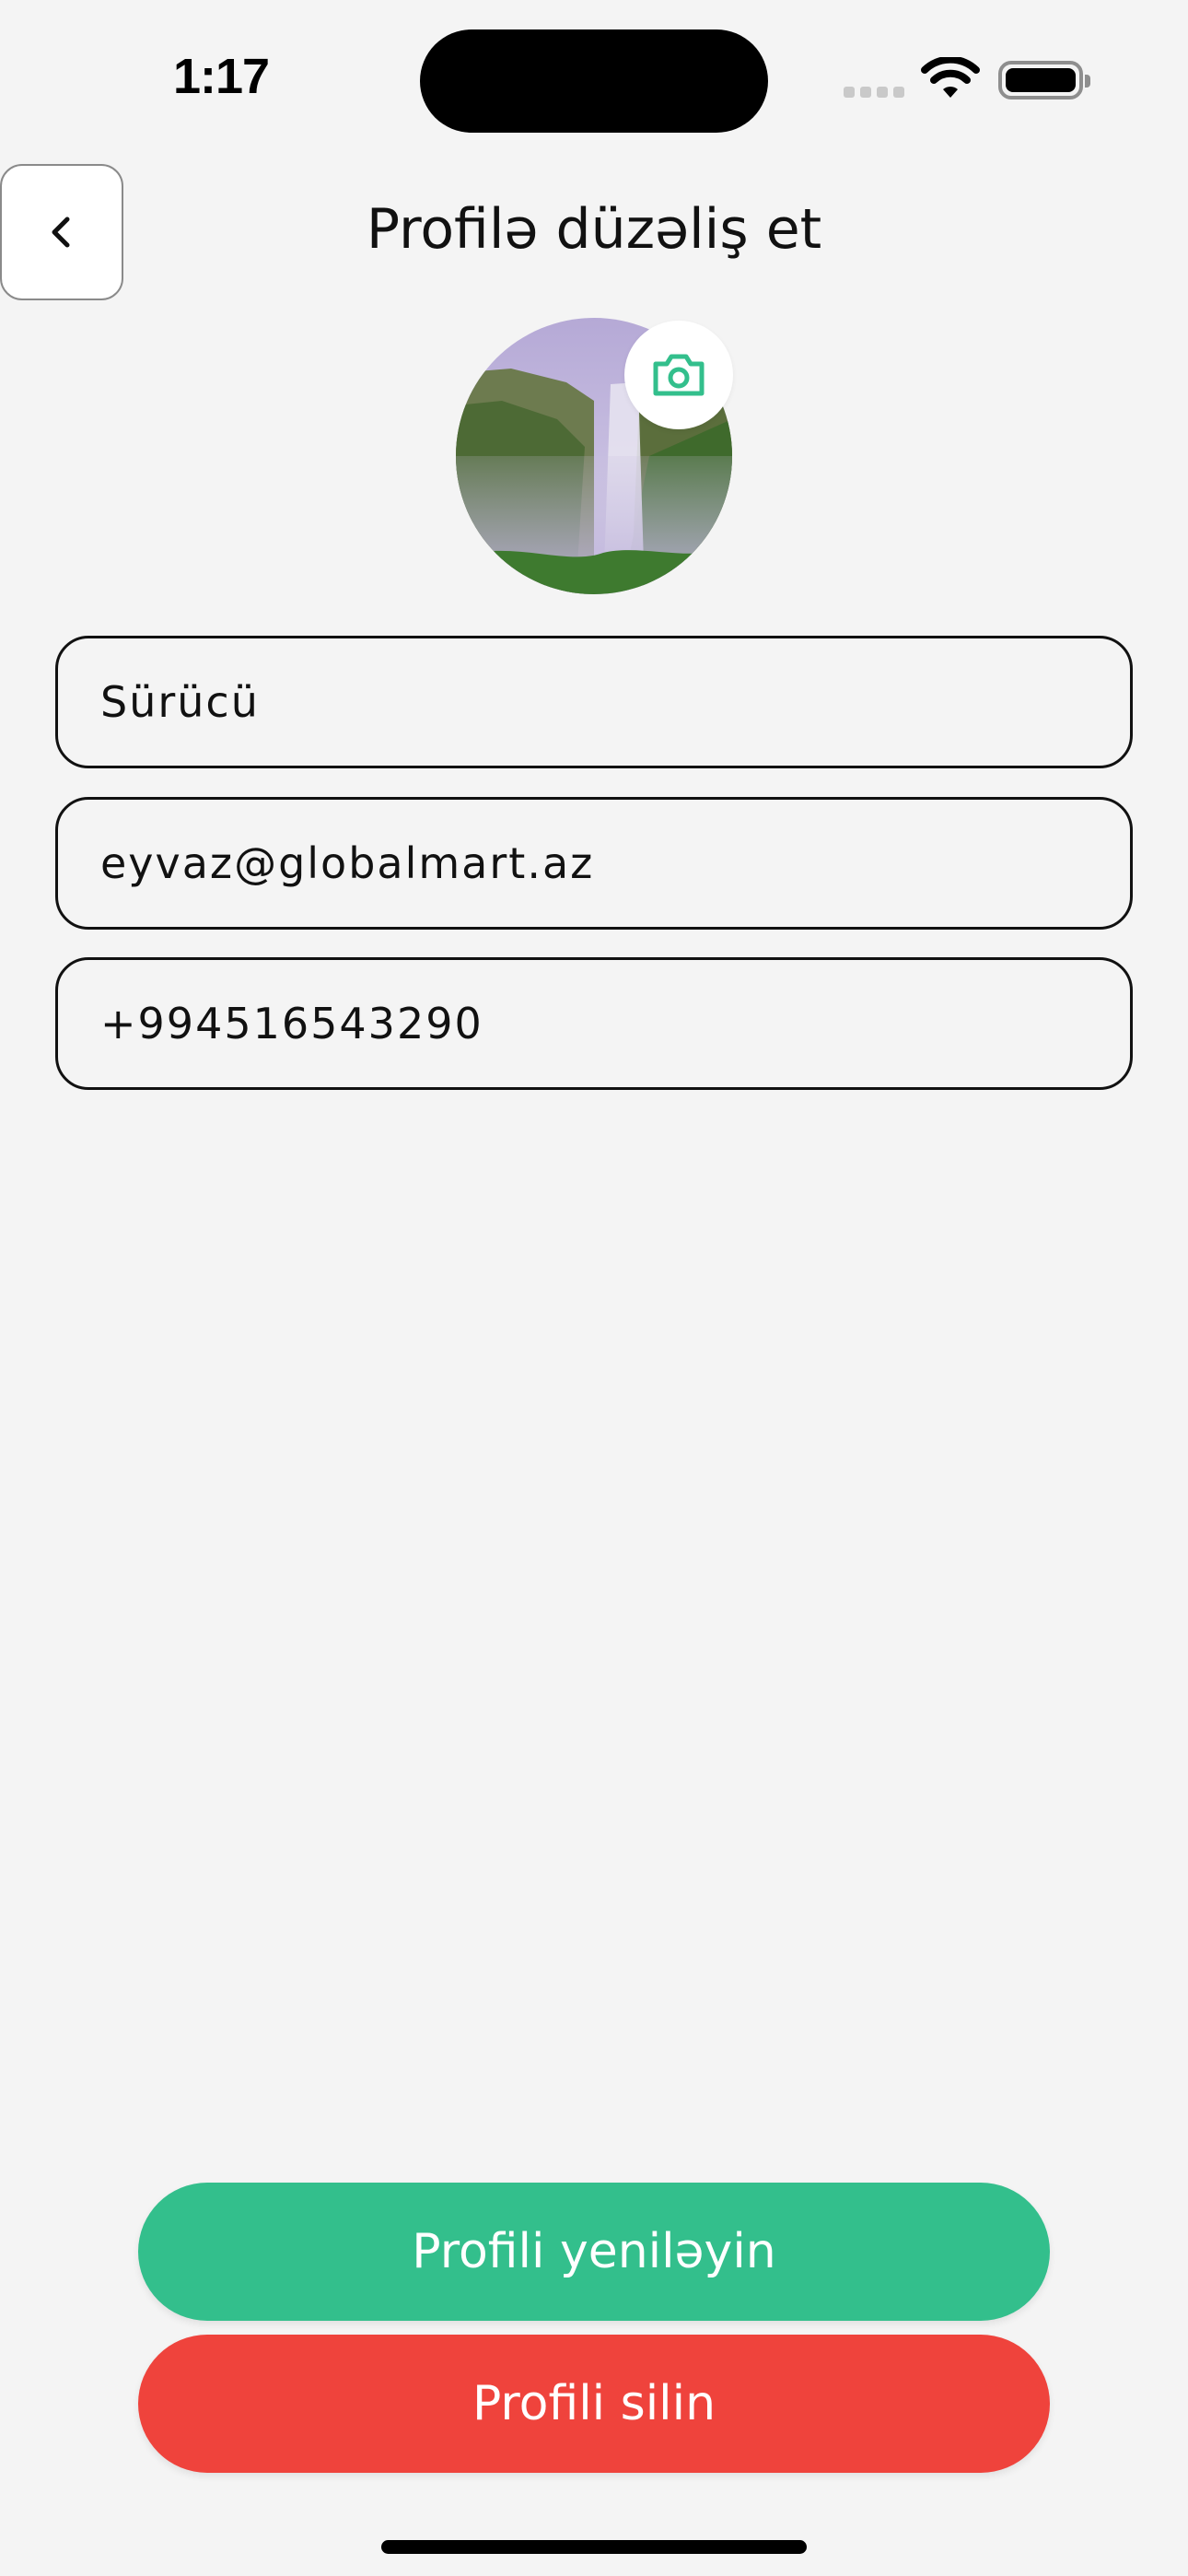  Describe the element at coordinates (221, 76) in the screenshot. I see `status-time: 1:17` at that location.